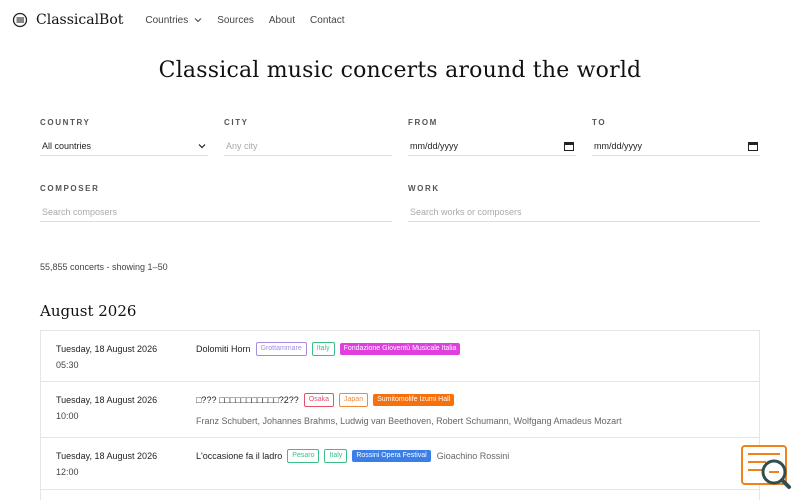 Image resolution: width=800 pixels, height=500 pixels. I want to click on city-badge: Osaka, so click(319, 400).